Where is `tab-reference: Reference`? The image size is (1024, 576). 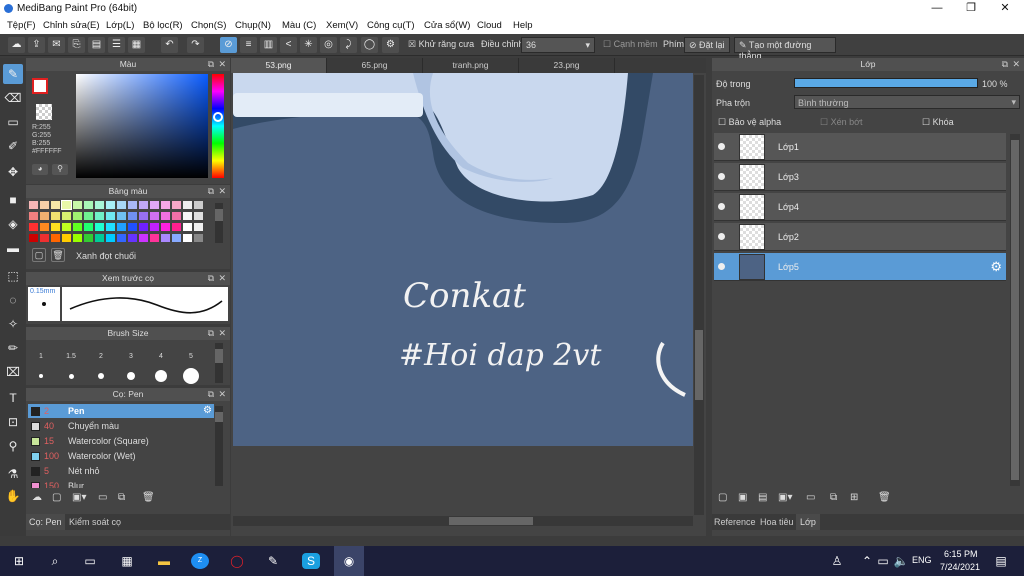
tab-reference: Reference is located at coordinates (735, 522).